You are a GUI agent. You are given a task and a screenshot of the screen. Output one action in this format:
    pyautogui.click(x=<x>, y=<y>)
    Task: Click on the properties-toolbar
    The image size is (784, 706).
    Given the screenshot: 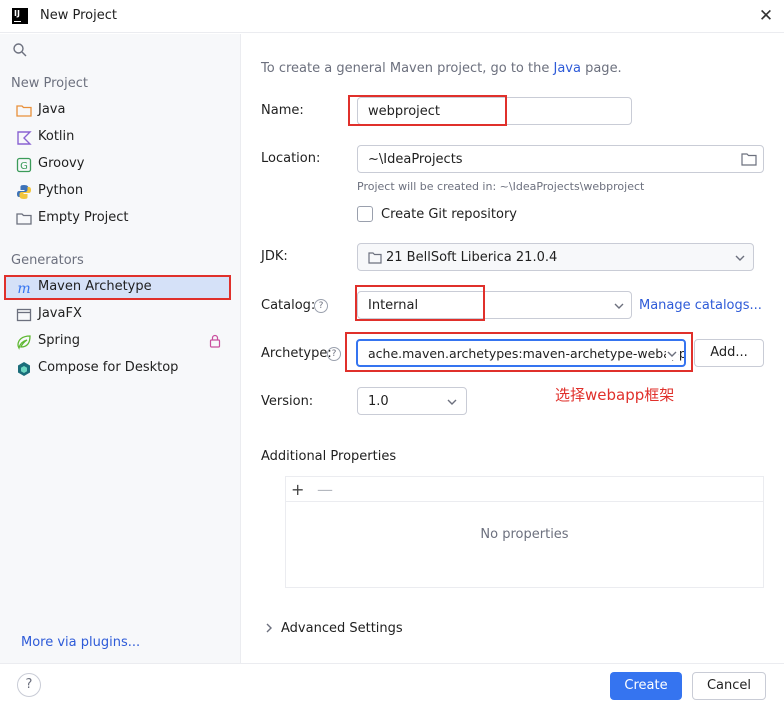 What is the action you would take?
    pyautogui.click(x=524, y=489)
    